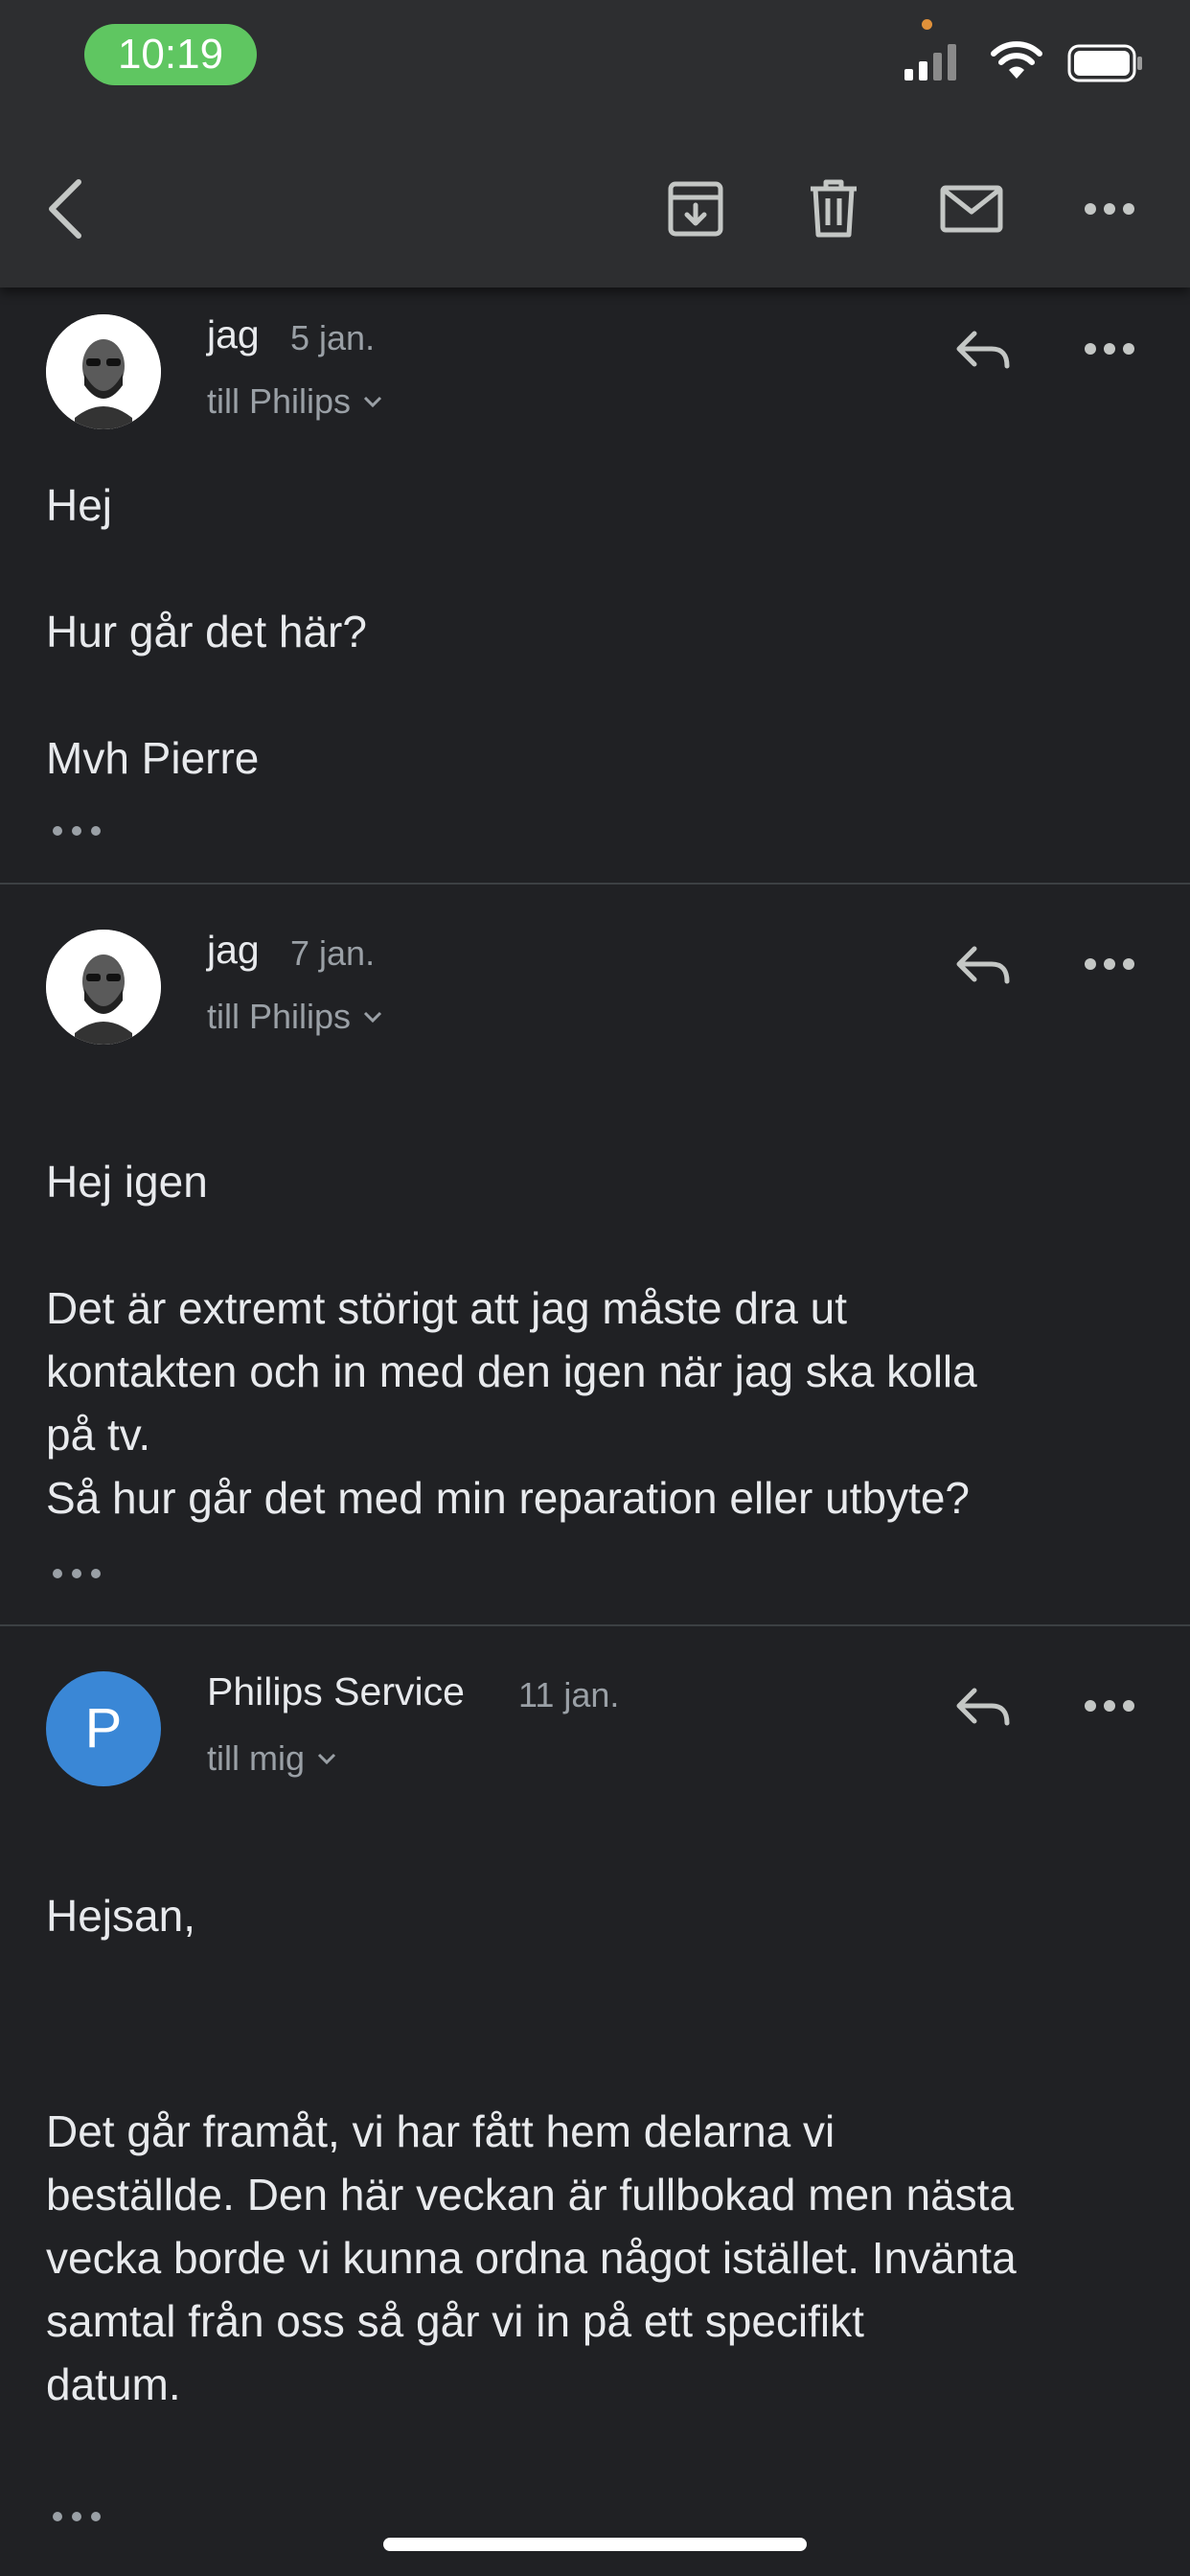 The width and height of the screenshot is (1190, 2576). Describe the element at coordinates (927, 24) in the screenshot. I see `privacy-indicator-dot` at that location.